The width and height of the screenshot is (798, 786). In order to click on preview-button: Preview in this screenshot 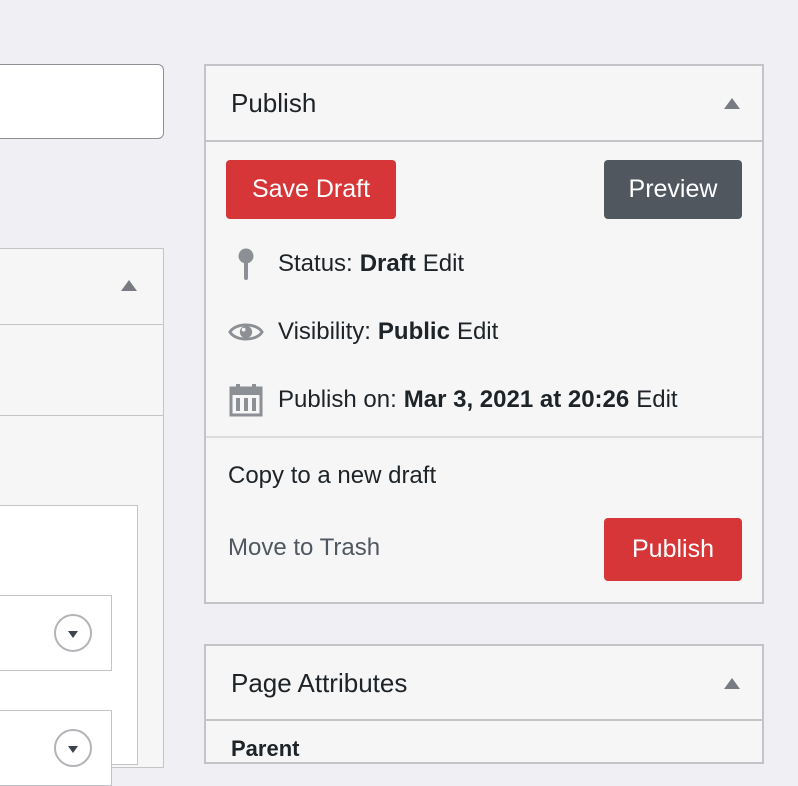, I will do `click(673, 189)`.